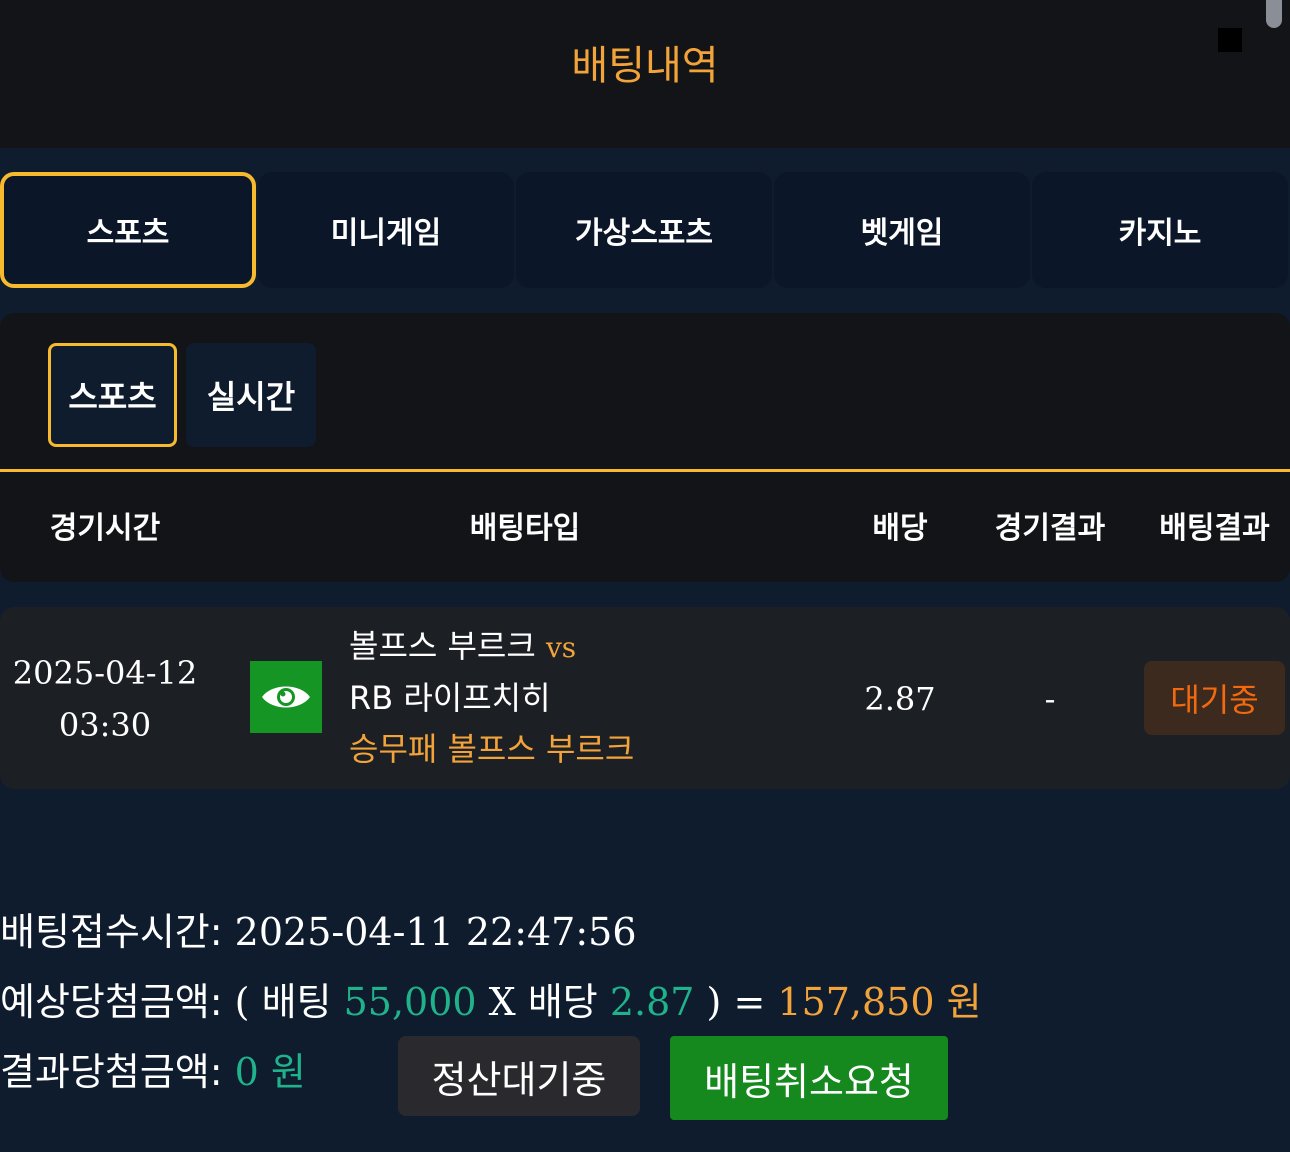 This screenshot has height=1152, width=1290. Describe the element at coordinates (1274, 14) in the screenshot. I see `scrollbar` at that location.